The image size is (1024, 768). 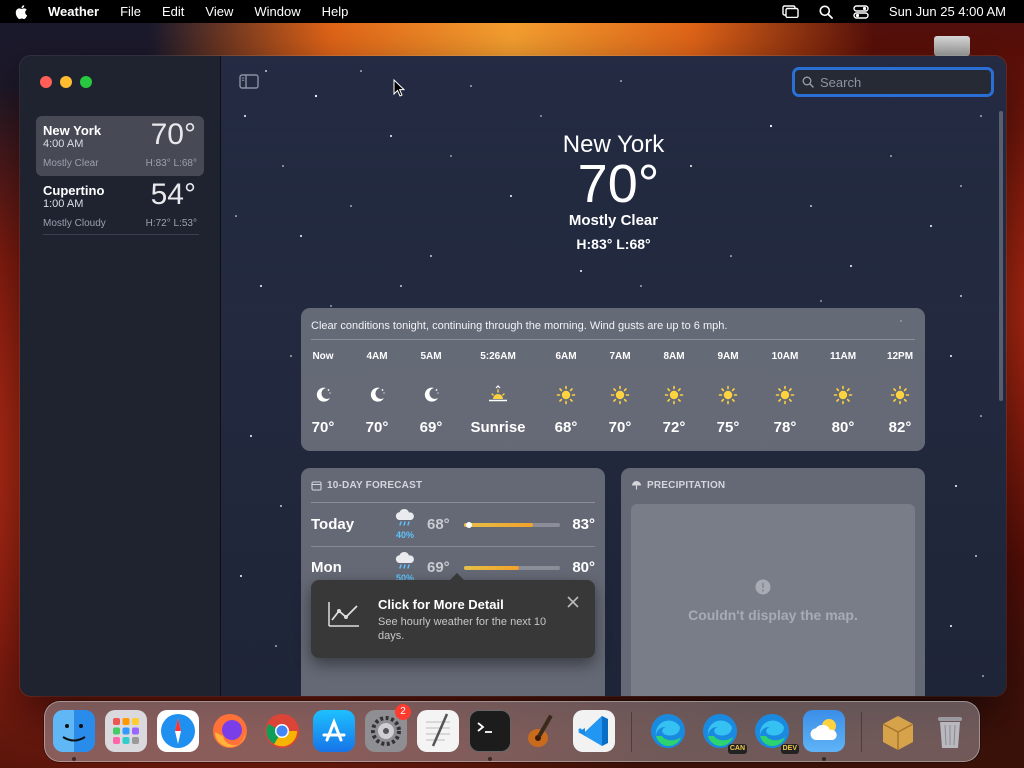 What do you see at coordinates (775, 732) in the screenshot?
I see `edge-dev-icon: DEV` at bounding box center [775, 732].